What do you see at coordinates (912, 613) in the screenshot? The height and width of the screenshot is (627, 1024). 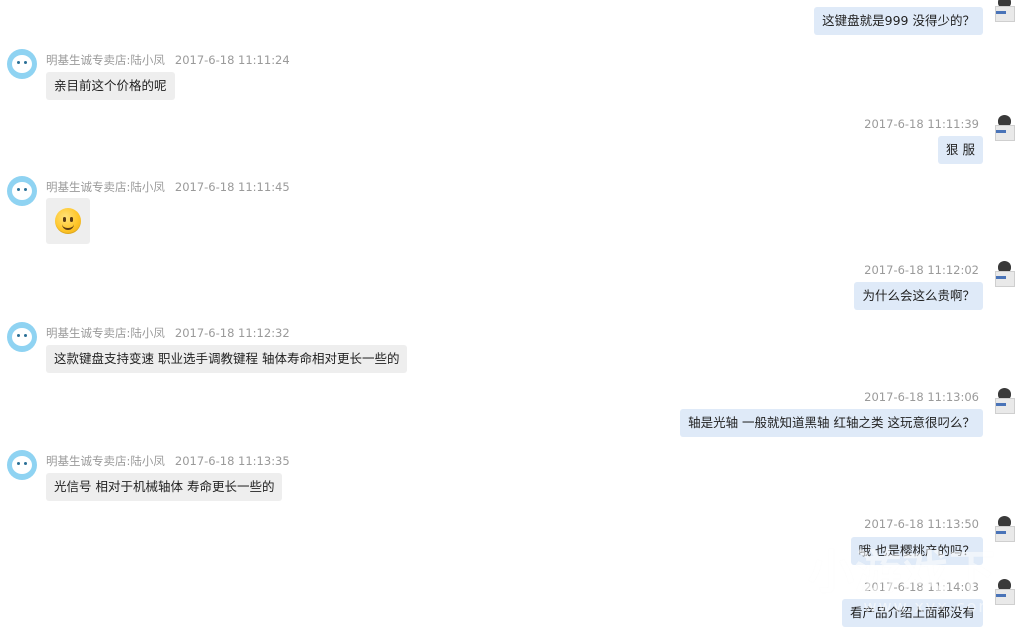 I see `message-bubble: 看产品介绍上面都没有` at bounding box center [912, 613].